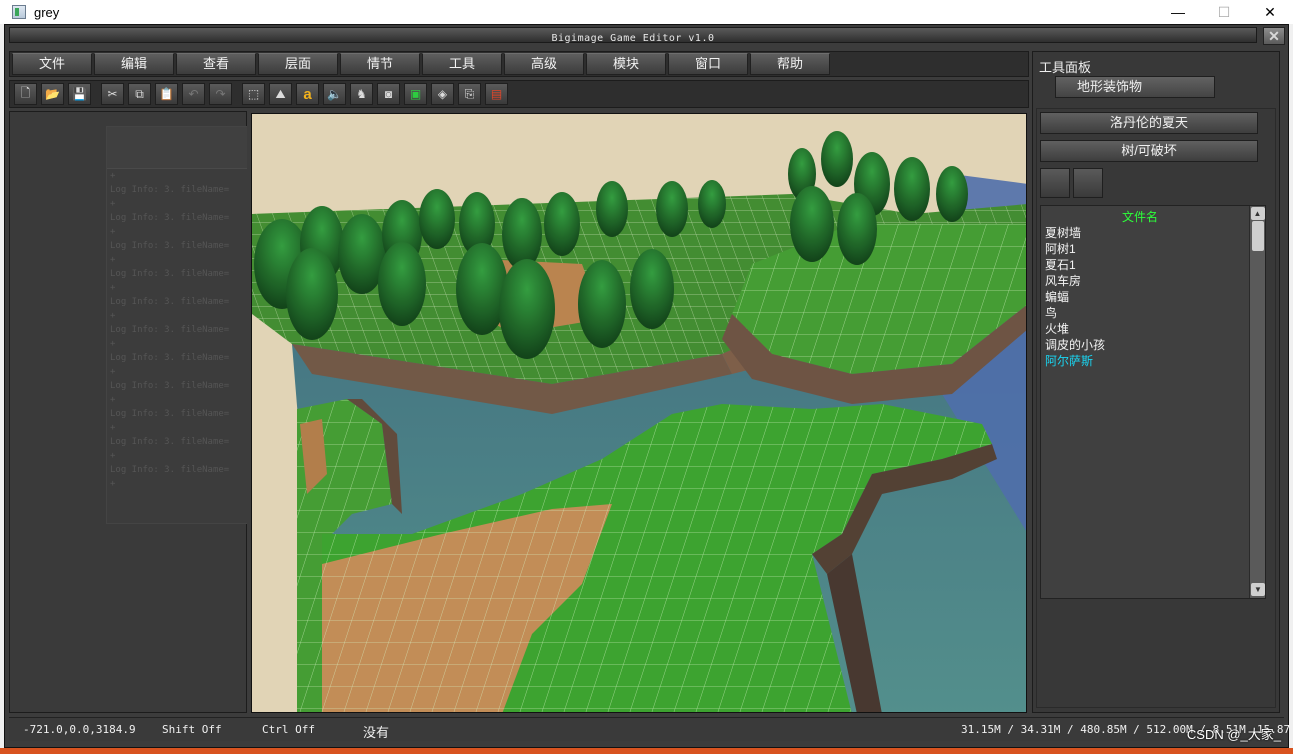 The width and height of the screenshot is (1293, 754). What do you see at coordinates (334, 94) in the screenshot?
I see `sound-icon: 🔈` at bounding box center [334, 94].